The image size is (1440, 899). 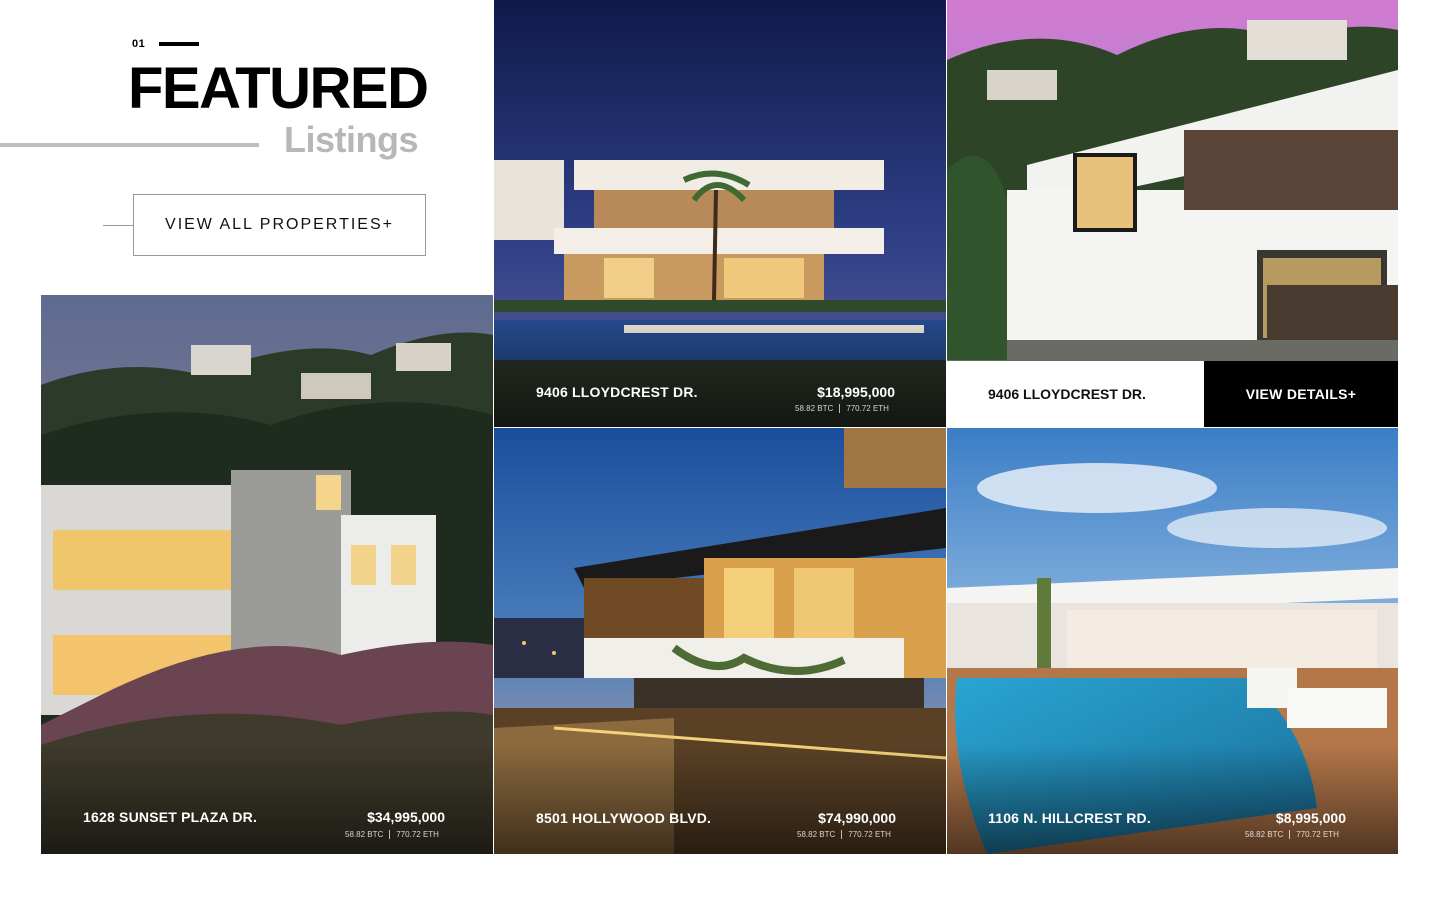 What do you see at coordinates (1172, 213) in the screenshot?
I see `listing-card-lloydcrest-house: 9406 LLOYDCREST DR. VIEW DETAILS+` at bounding box center [1172, 213].